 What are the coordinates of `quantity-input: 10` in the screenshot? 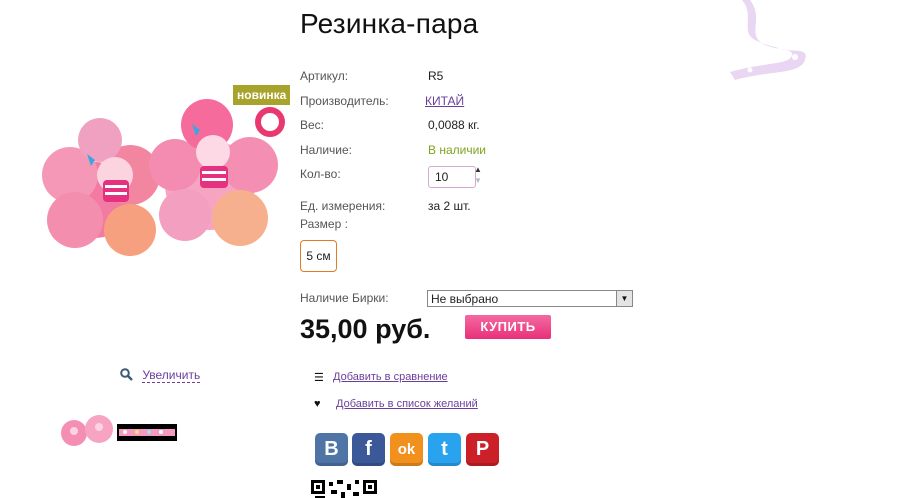 It's located at (452, 177).